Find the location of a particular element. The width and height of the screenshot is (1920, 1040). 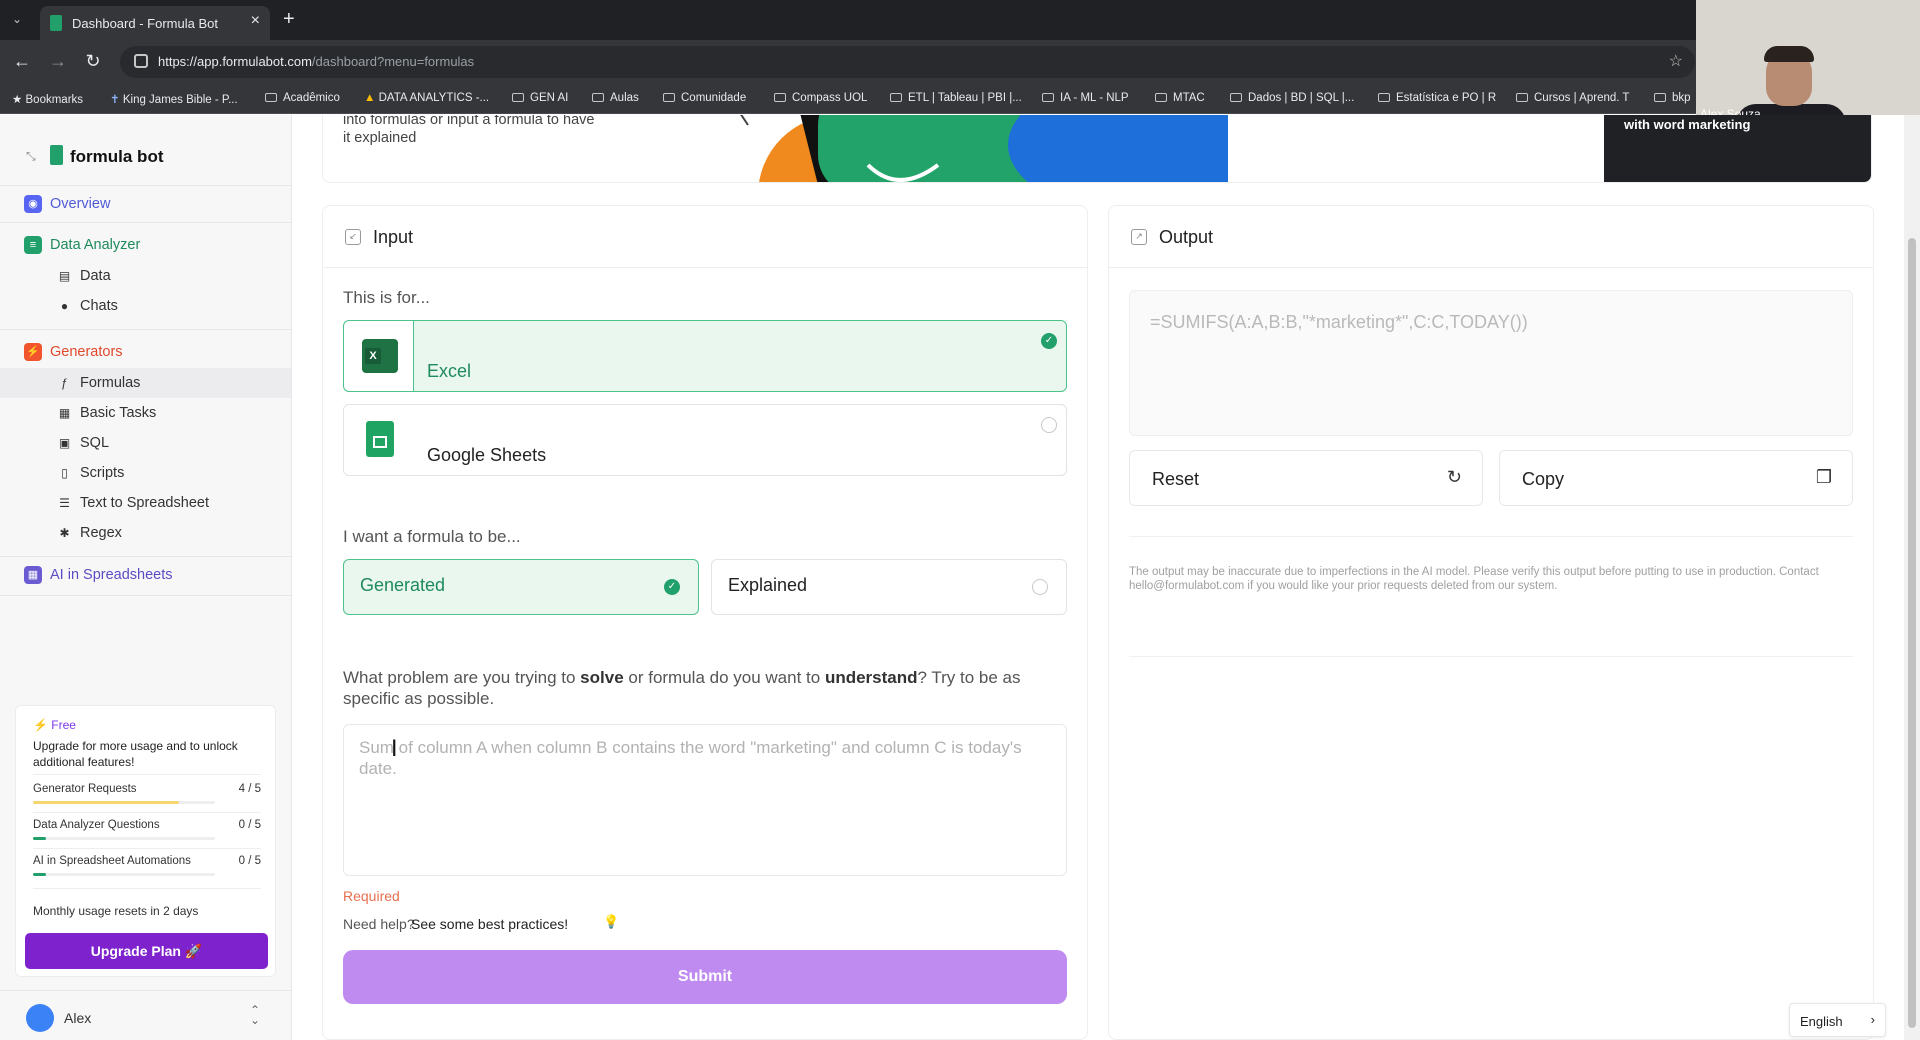

sidebar-item-text-to-spreadsheet: ☰ Text to Spreadsheet is located at coordinates (145, 503).